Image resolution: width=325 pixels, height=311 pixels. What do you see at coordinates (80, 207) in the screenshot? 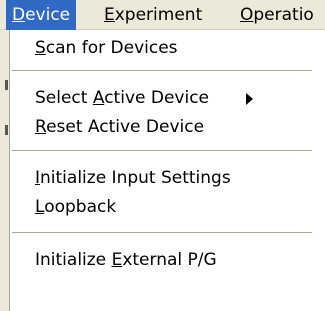
I see `loopback-label: oopback` at bounding box center [80, 207].